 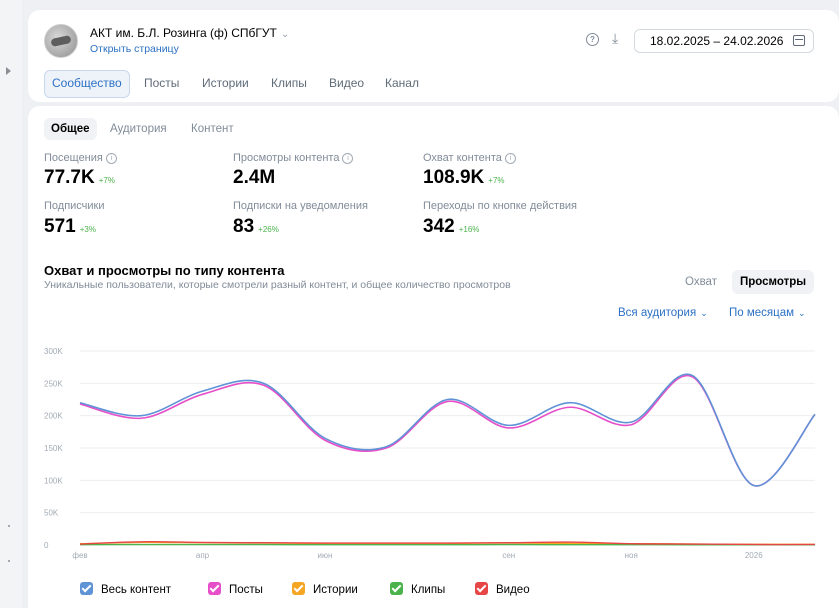 I want to click on x-tick-label: 2026, so click(x=754, y=555).